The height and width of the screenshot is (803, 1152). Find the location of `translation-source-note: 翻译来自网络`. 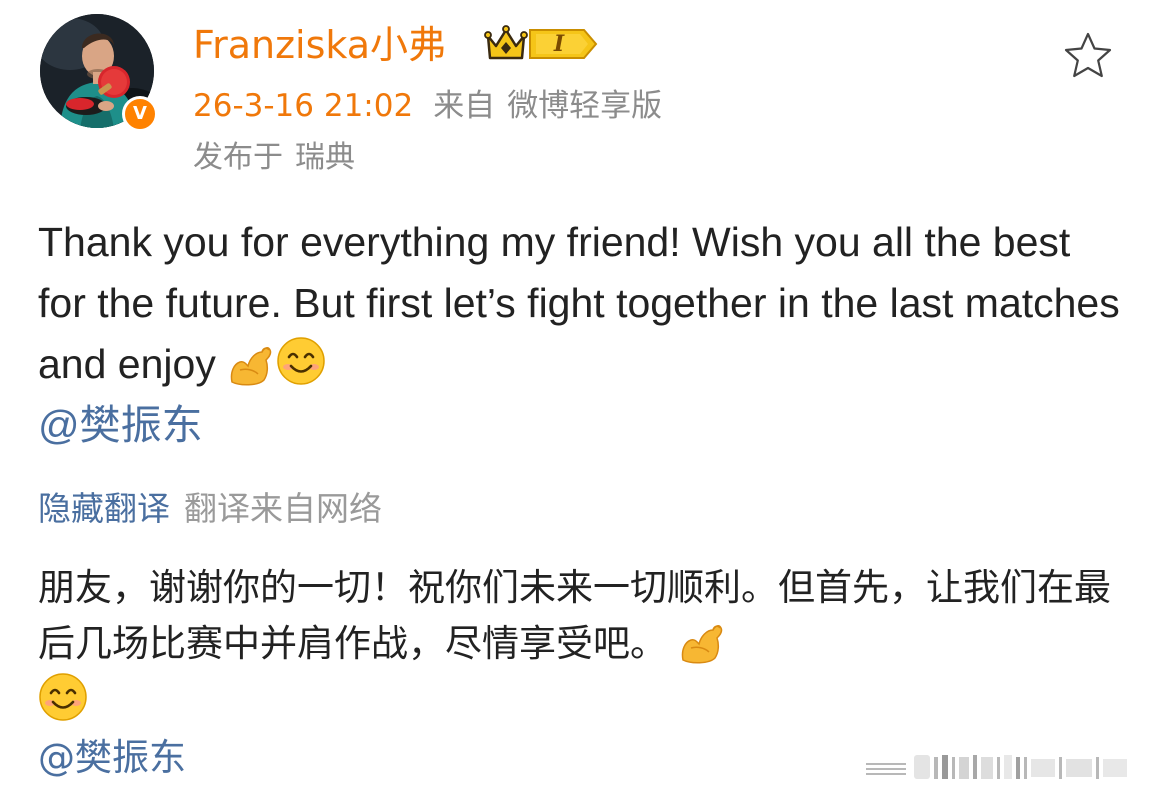

translation-source-note: 翻译来自网络 is located at coordinates (283, 508).